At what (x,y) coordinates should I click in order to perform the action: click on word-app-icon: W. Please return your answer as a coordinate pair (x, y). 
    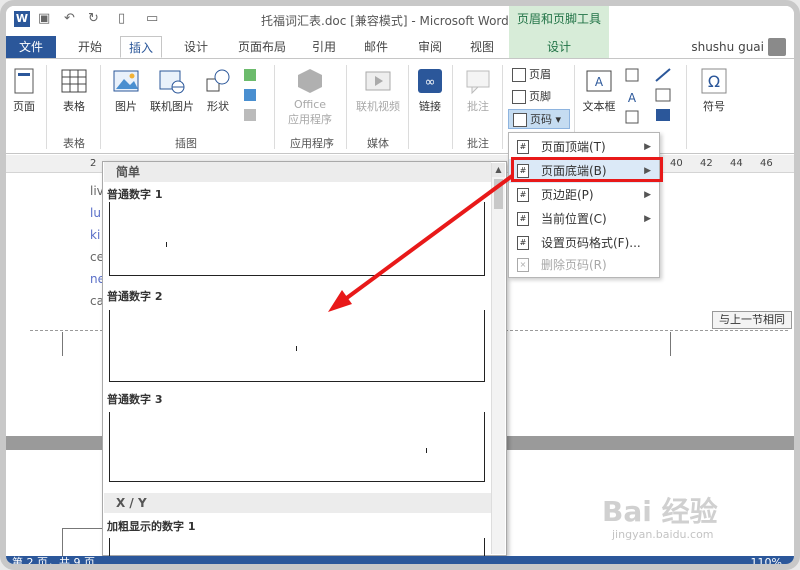
    Looking at the image, I should click on (22, 19).